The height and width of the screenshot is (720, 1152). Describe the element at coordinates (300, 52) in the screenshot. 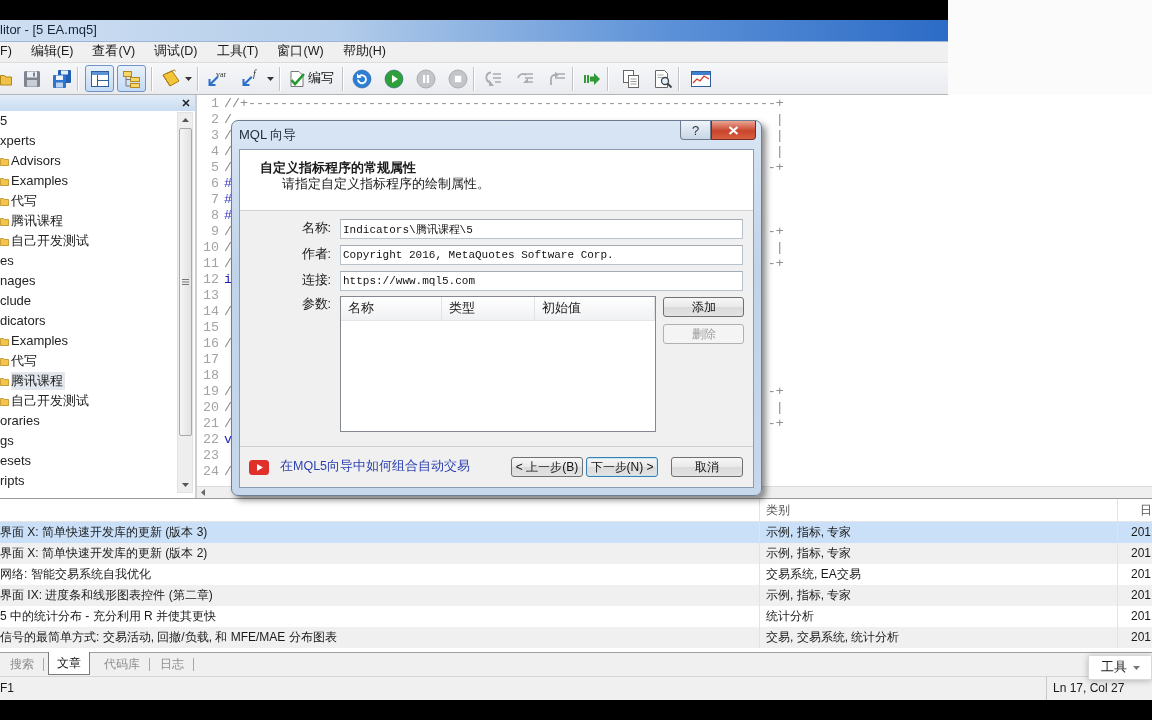

I see `menu-item: 窗口(W)` at that location.